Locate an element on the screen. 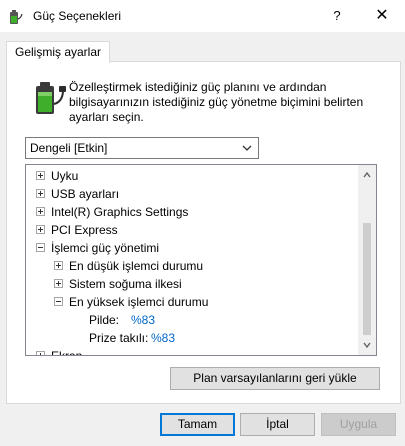 The width and height of the screenshot is (405, 446). battery-power-icon is located at coordinates (16, 17).